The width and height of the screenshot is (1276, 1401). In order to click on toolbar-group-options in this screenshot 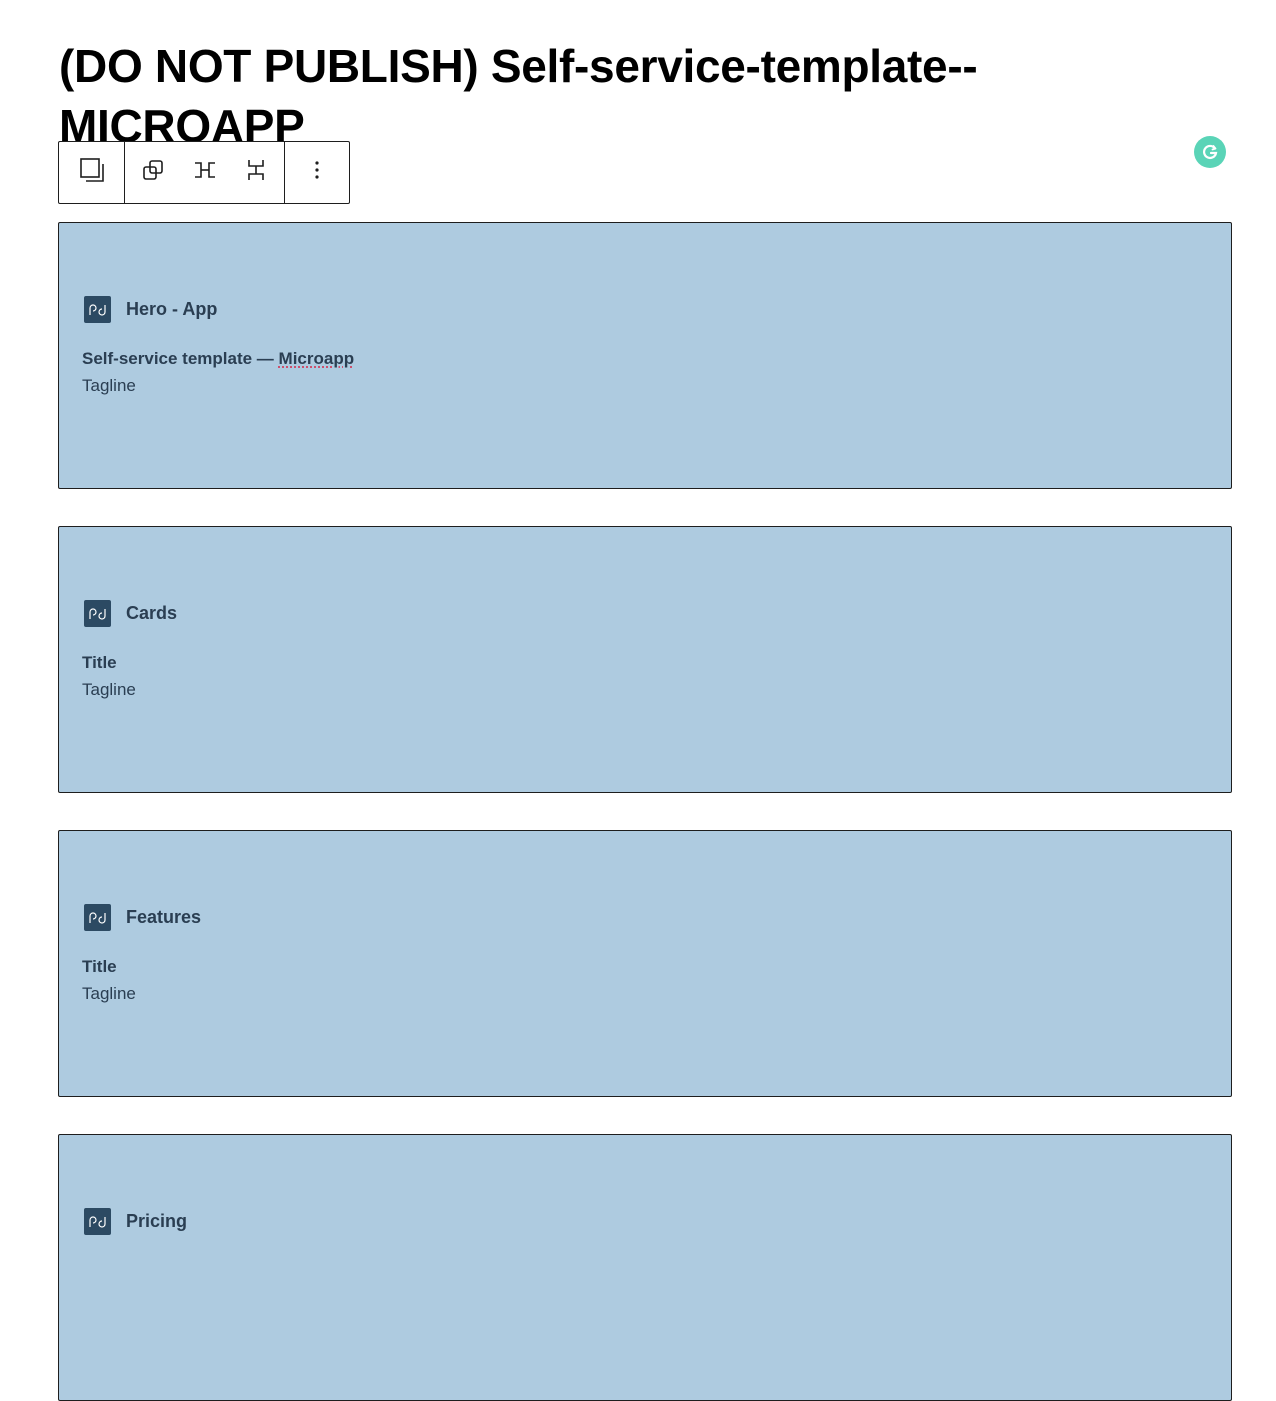, I will do `click(317, 172)`.